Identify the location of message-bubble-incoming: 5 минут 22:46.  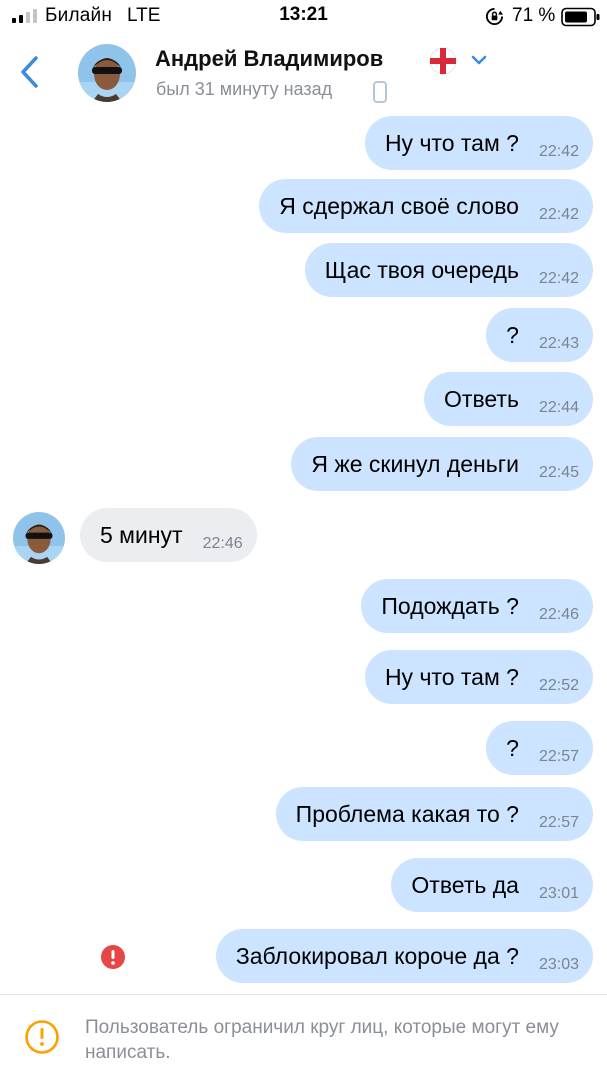
(168, 535).